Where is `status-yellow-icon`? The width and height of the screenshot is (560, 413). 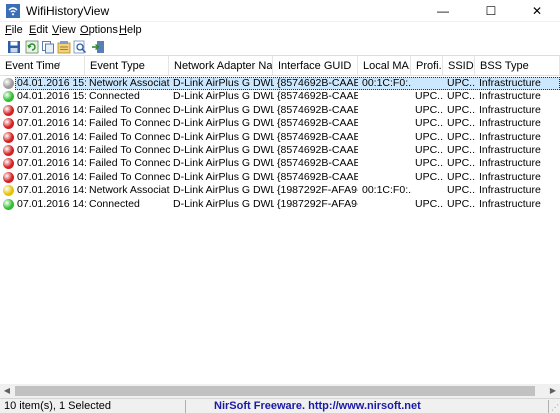 status-yellow-icon is located at coordinates (8, 191).